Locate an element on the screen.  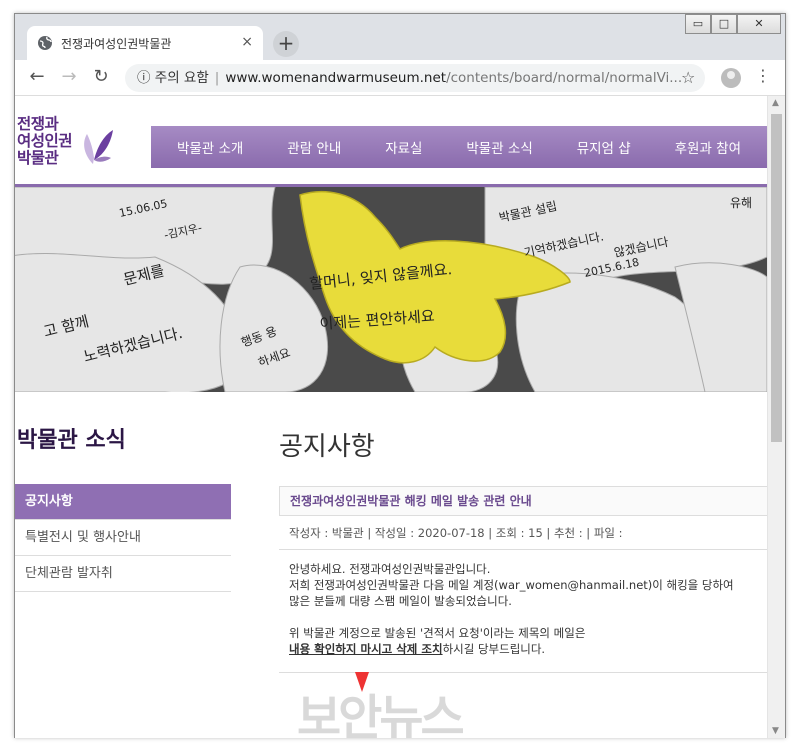
sidebar-item-exhibitions: 특별전시 및 행사안내 is located at coordinates (123, 538).